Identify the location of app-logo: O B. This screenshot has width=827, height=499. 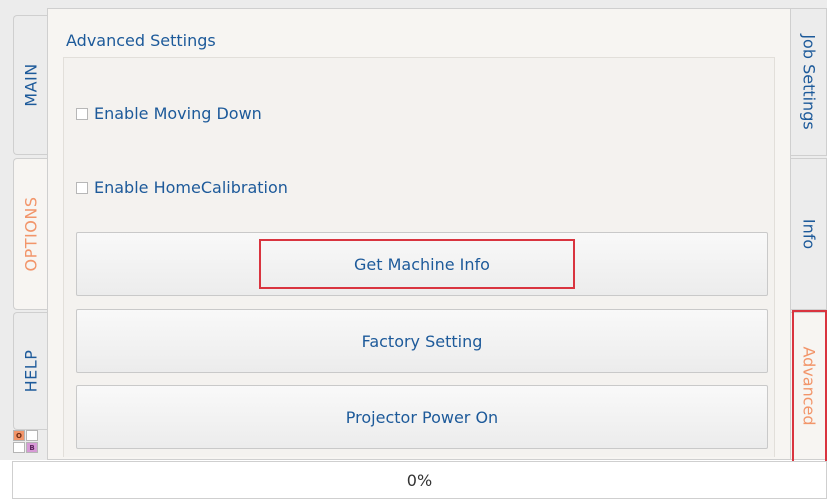
(30, 443).